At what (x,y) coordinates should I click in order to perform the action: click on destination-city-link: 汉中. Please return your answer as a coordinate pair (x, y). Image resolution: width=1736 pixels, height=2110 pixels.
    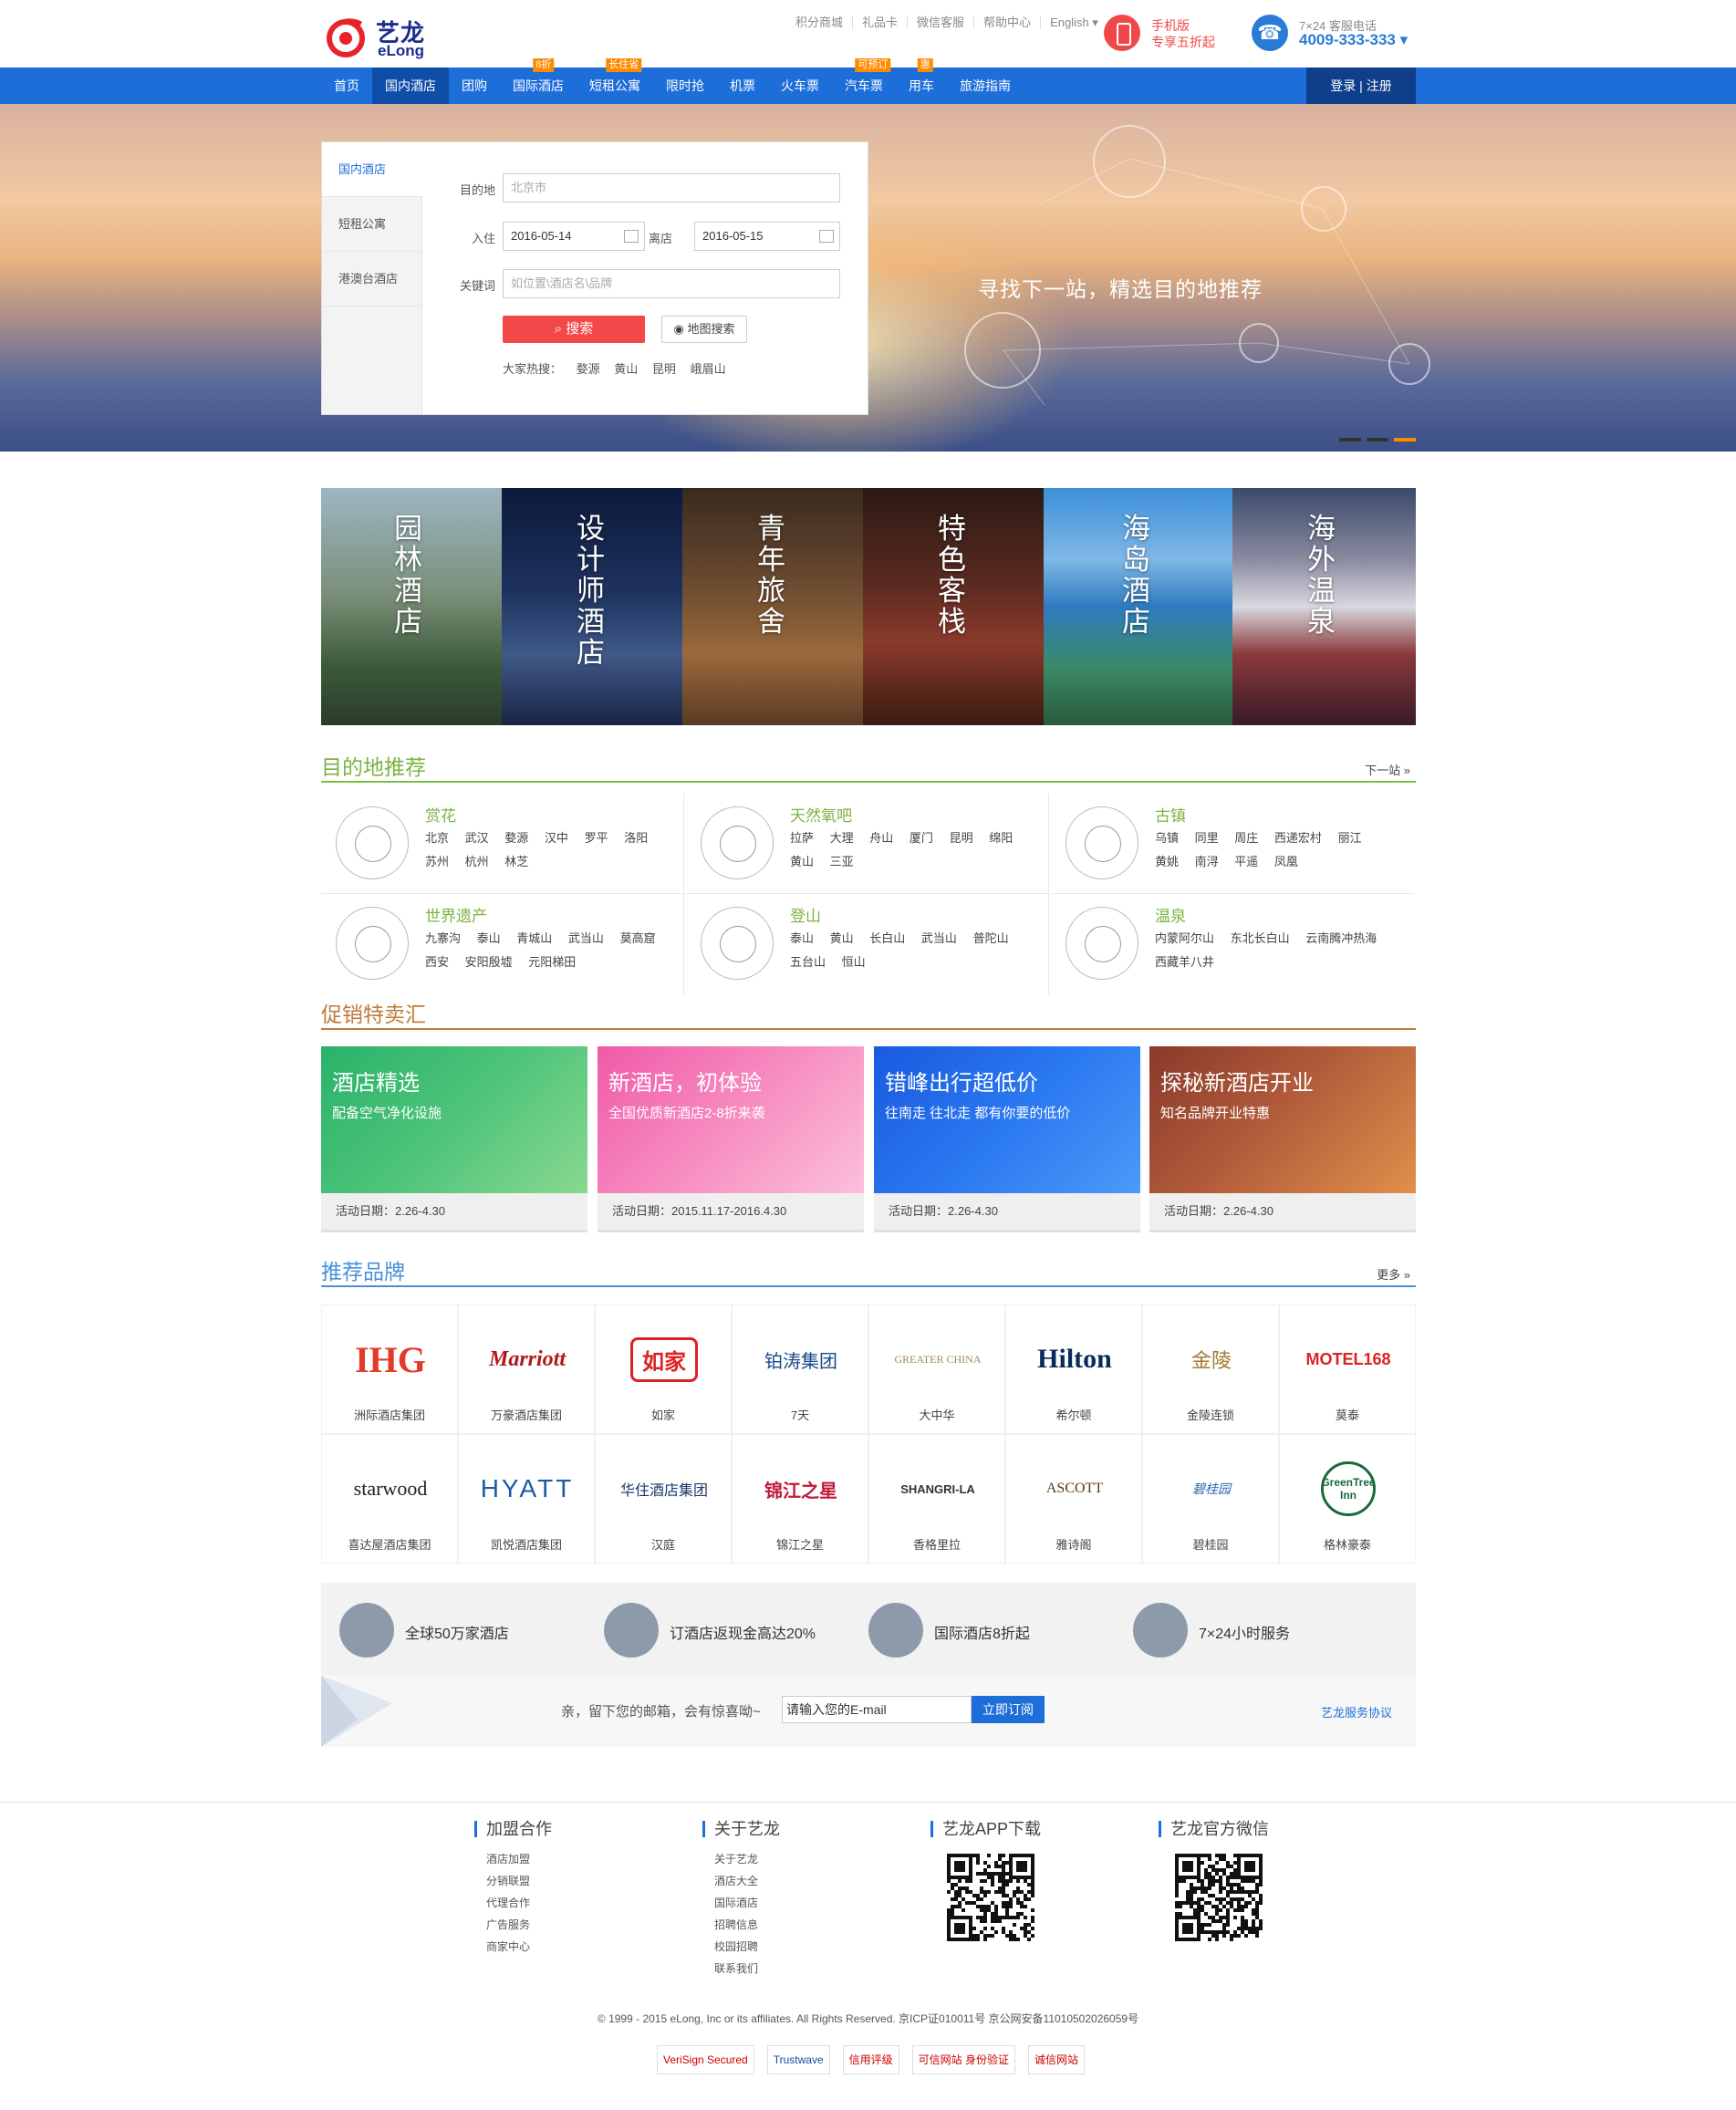
    Looking at the image, I should click on (556, 838).